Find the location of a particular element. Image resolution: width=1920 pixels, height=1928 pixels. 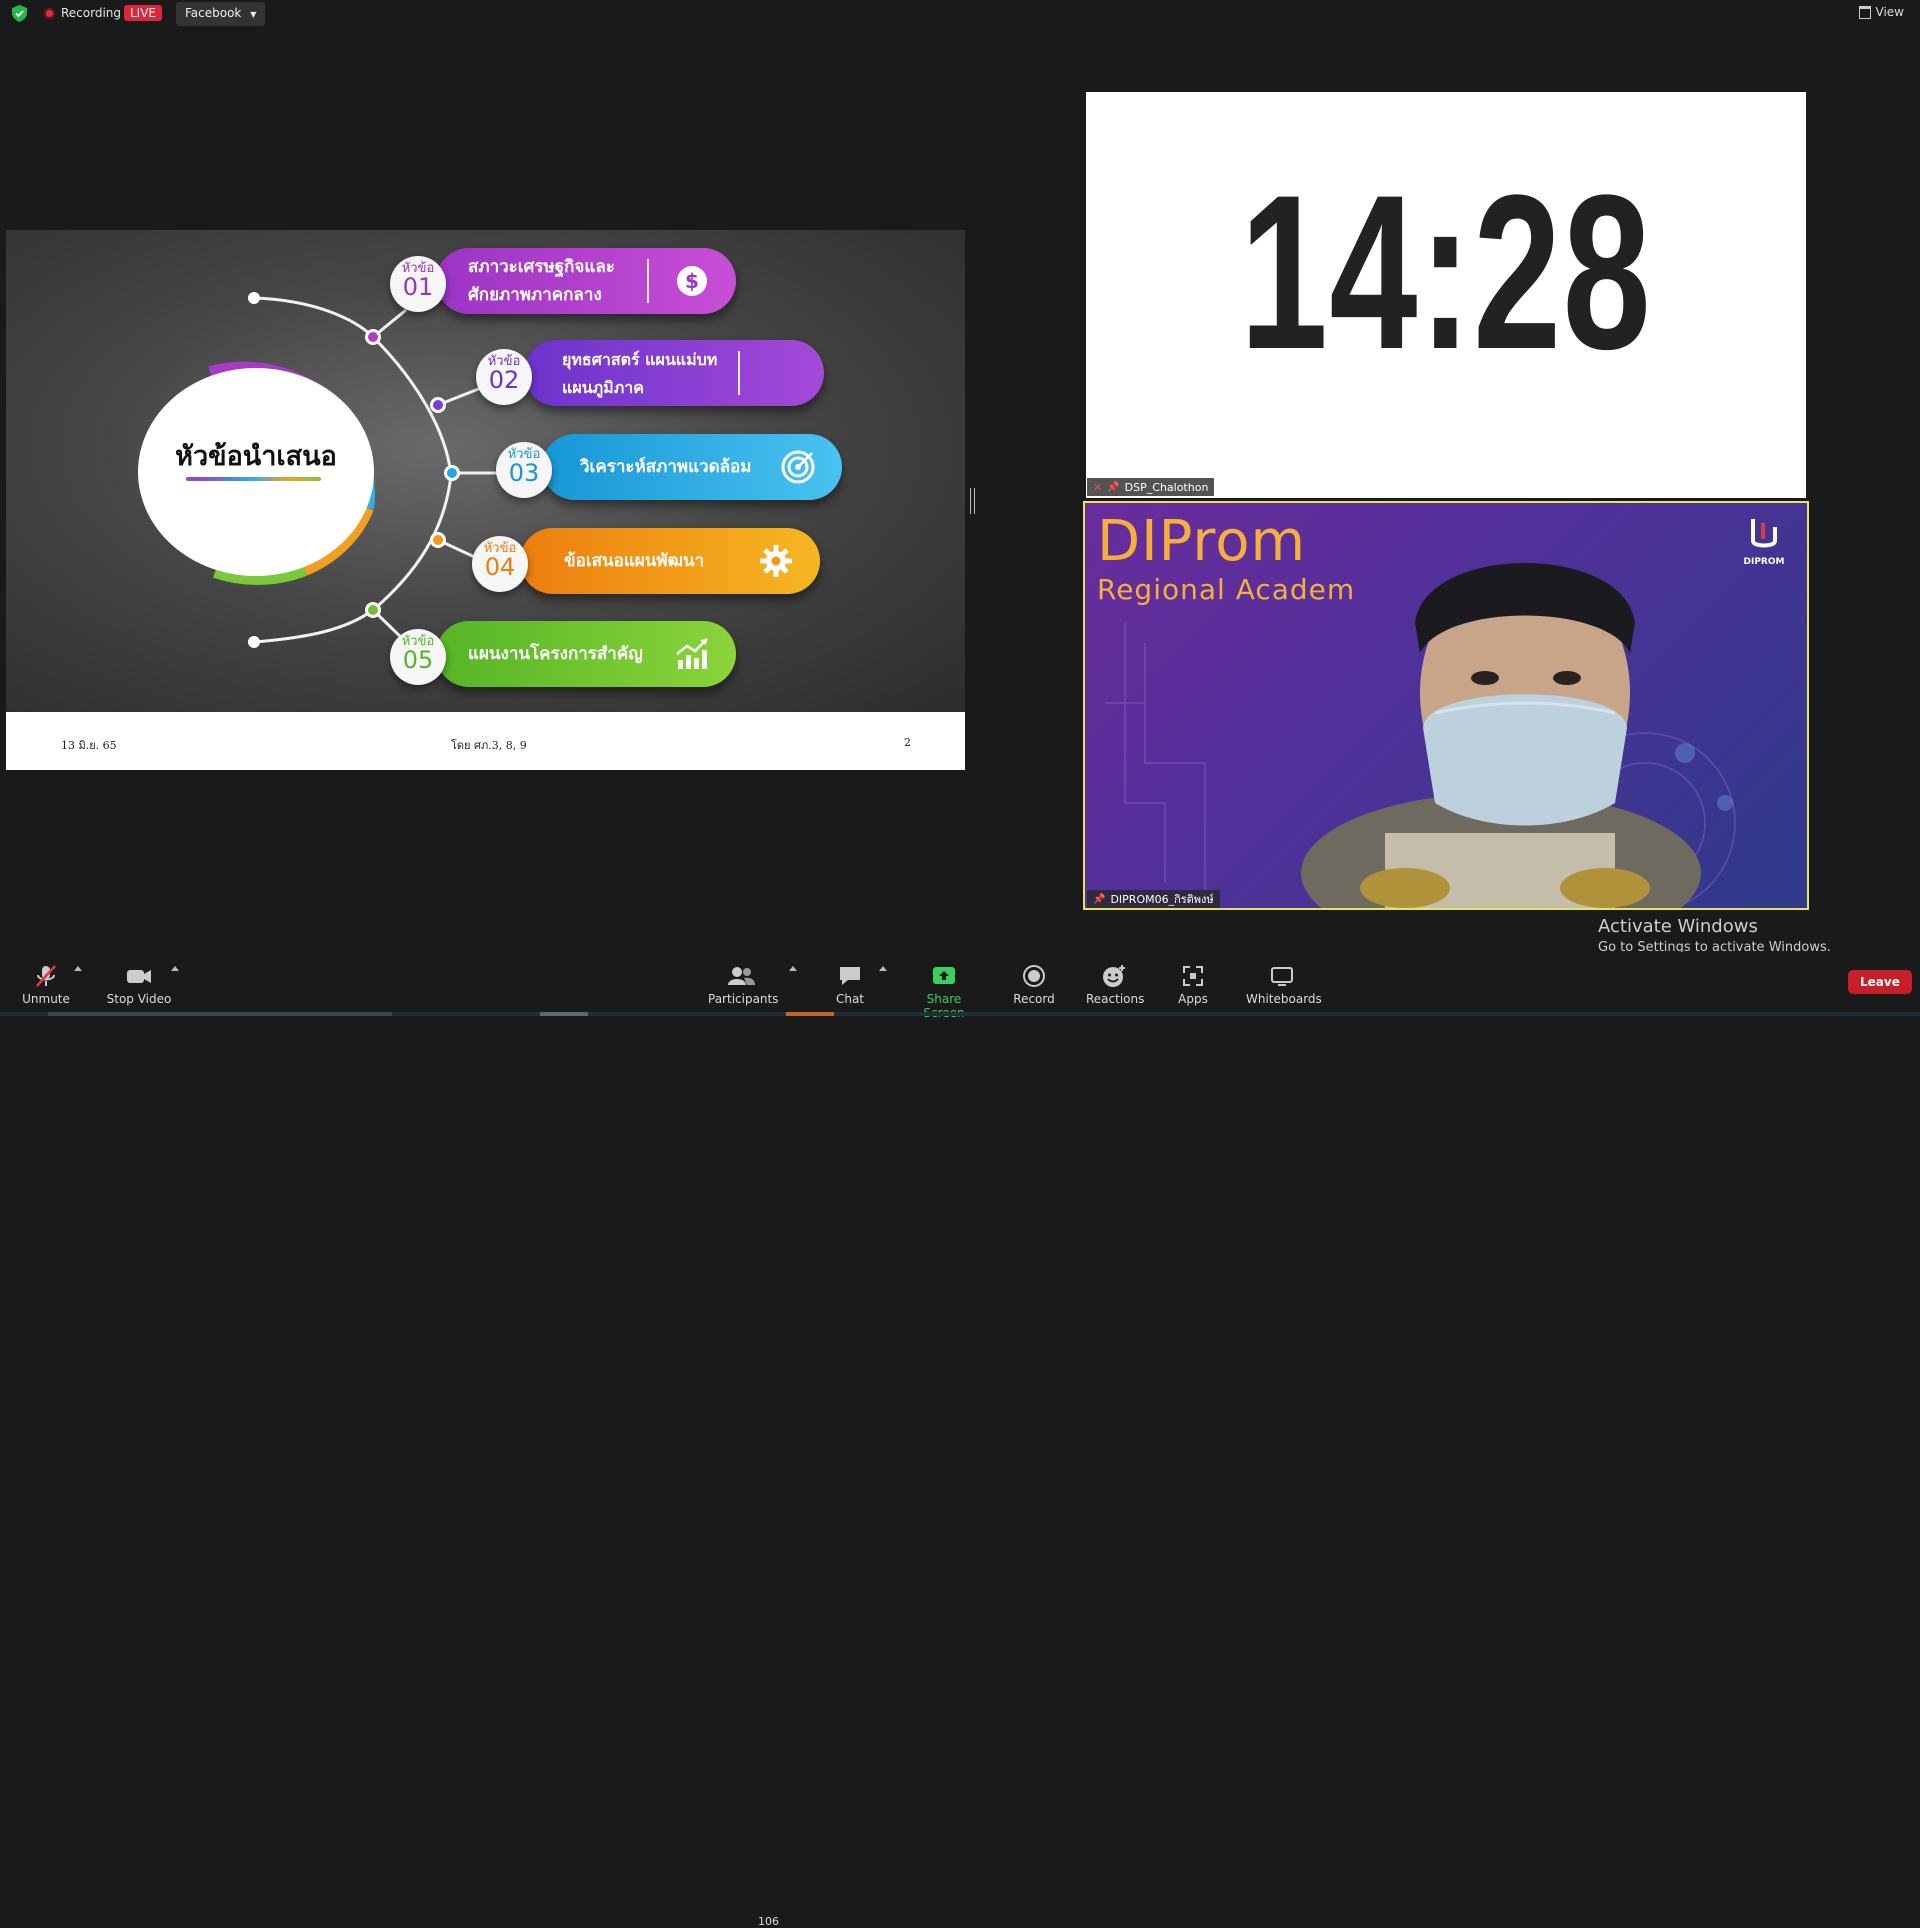

stop-video-label: Stop Video is located at coordinates (139, 999).